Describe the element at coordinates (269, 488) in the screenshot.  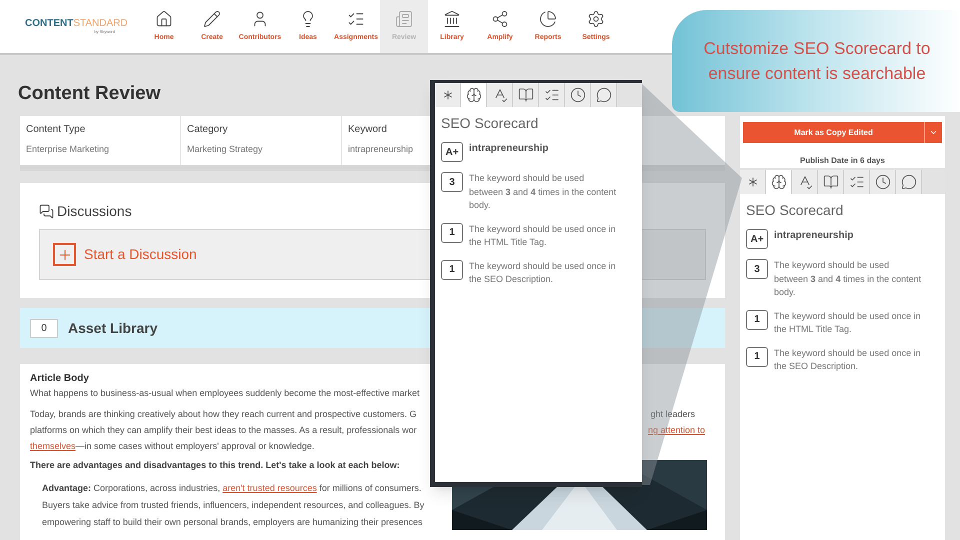
I see `body-link: aren't trusted resources` at that location.